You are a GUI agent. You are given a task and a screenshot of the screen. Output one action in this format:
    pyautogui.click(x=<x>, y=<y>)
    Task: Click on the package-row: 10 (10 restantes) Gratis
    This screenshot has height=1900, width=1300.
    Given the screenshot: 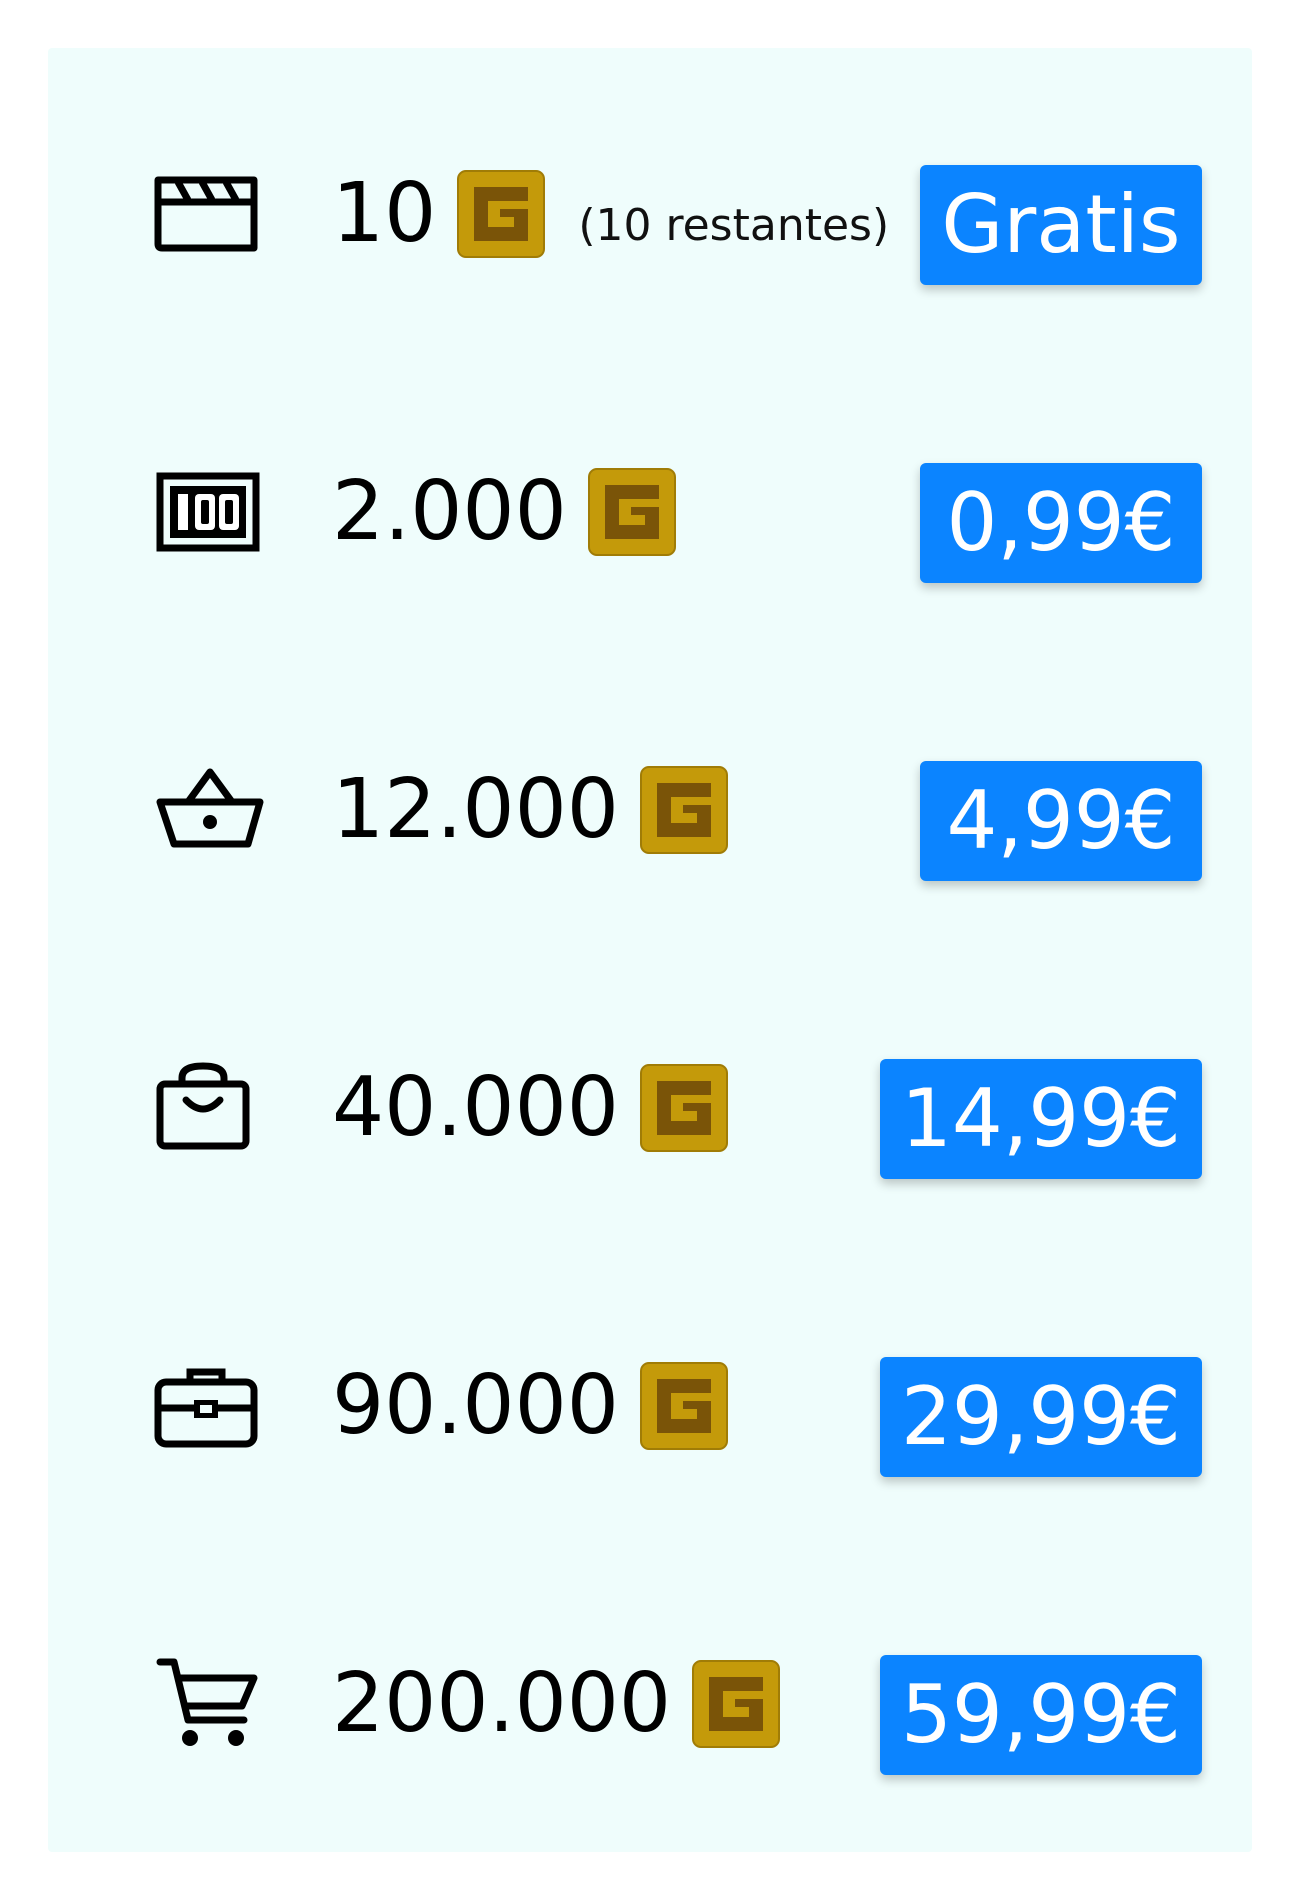 What is the action you would take?
    pyautogui.click(x=650, y=216)
    